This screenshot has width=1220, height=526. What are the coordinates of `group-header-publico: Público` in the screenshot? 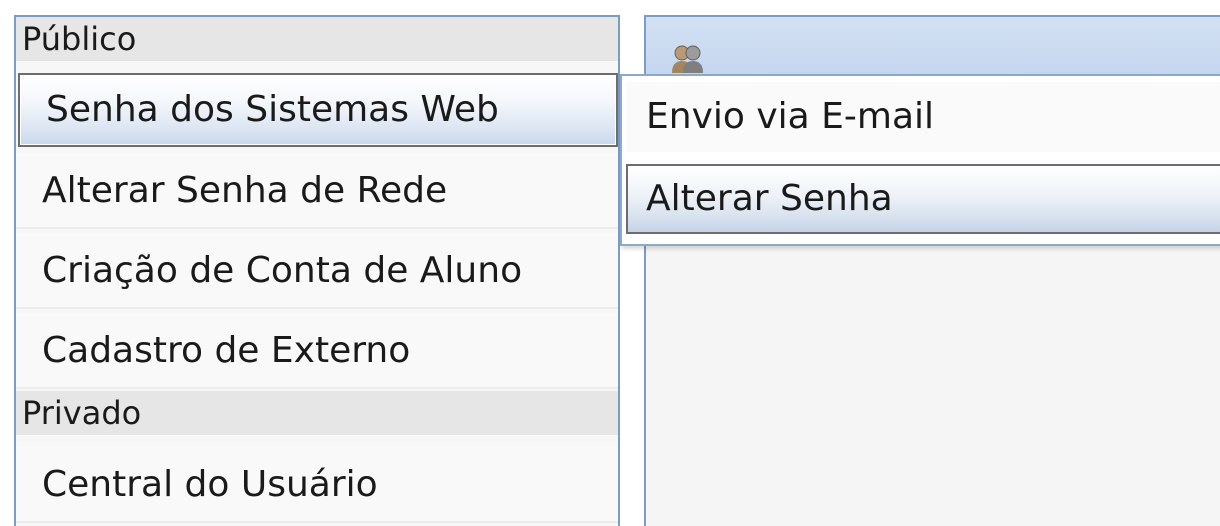 It's located at (317, 39).